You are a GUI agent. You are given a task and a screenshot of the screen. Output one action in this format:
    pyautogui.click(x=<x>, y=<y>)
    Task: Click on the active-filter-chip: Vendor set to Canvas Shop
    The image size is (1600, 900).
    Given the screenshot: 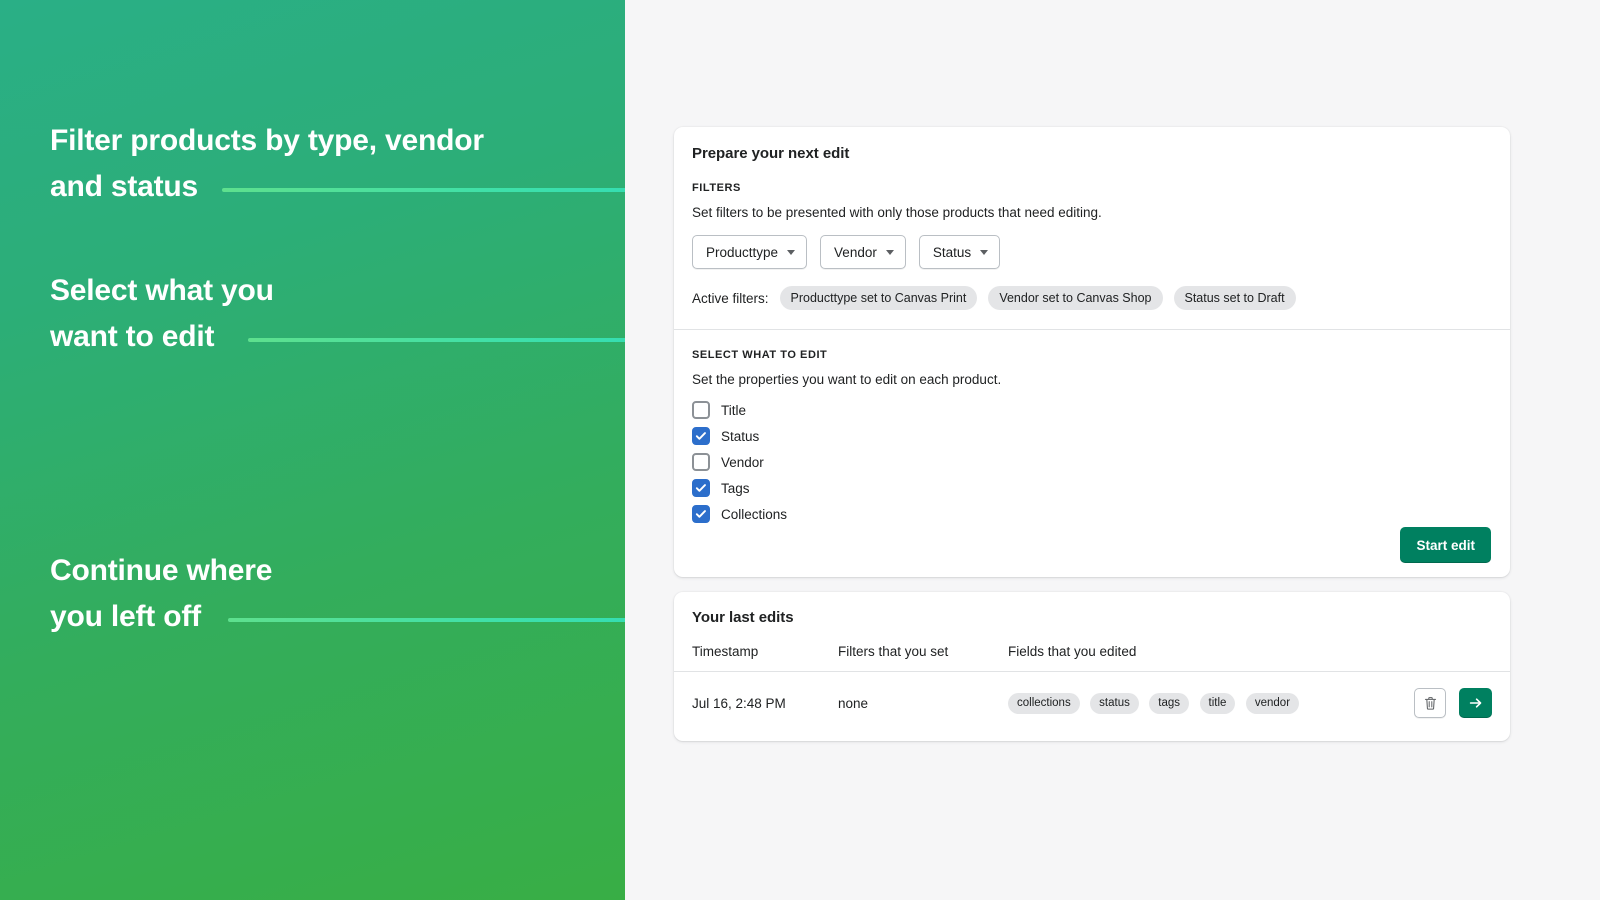 What is the action you would take?
    pyautogui.click(x=1075, y=298)
    